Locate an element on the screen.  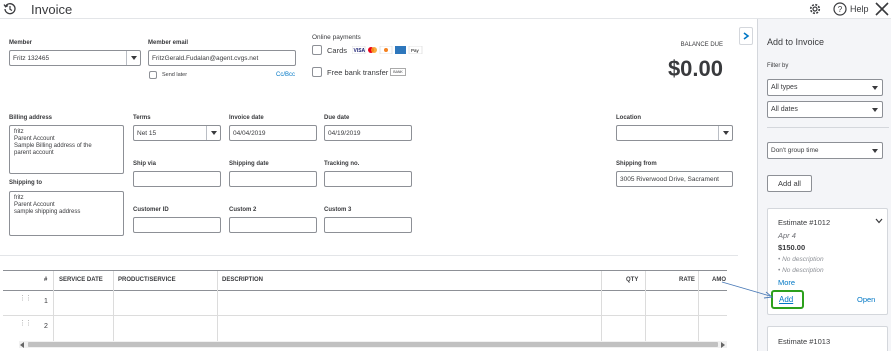
help-icon: ? is located at coordinates (840, 9).